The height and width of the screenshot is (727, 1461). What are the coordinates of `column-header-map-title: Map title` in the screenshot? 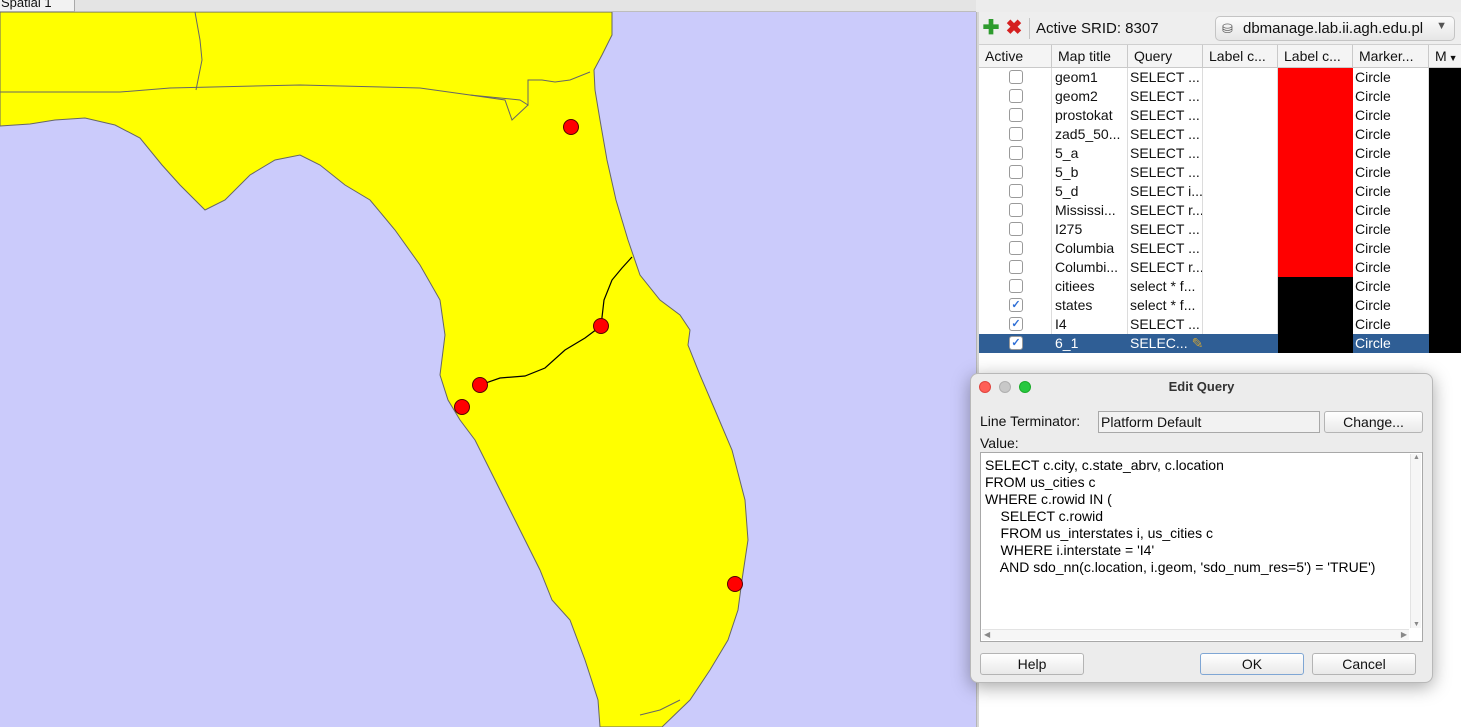 It's located at (1090, 56).